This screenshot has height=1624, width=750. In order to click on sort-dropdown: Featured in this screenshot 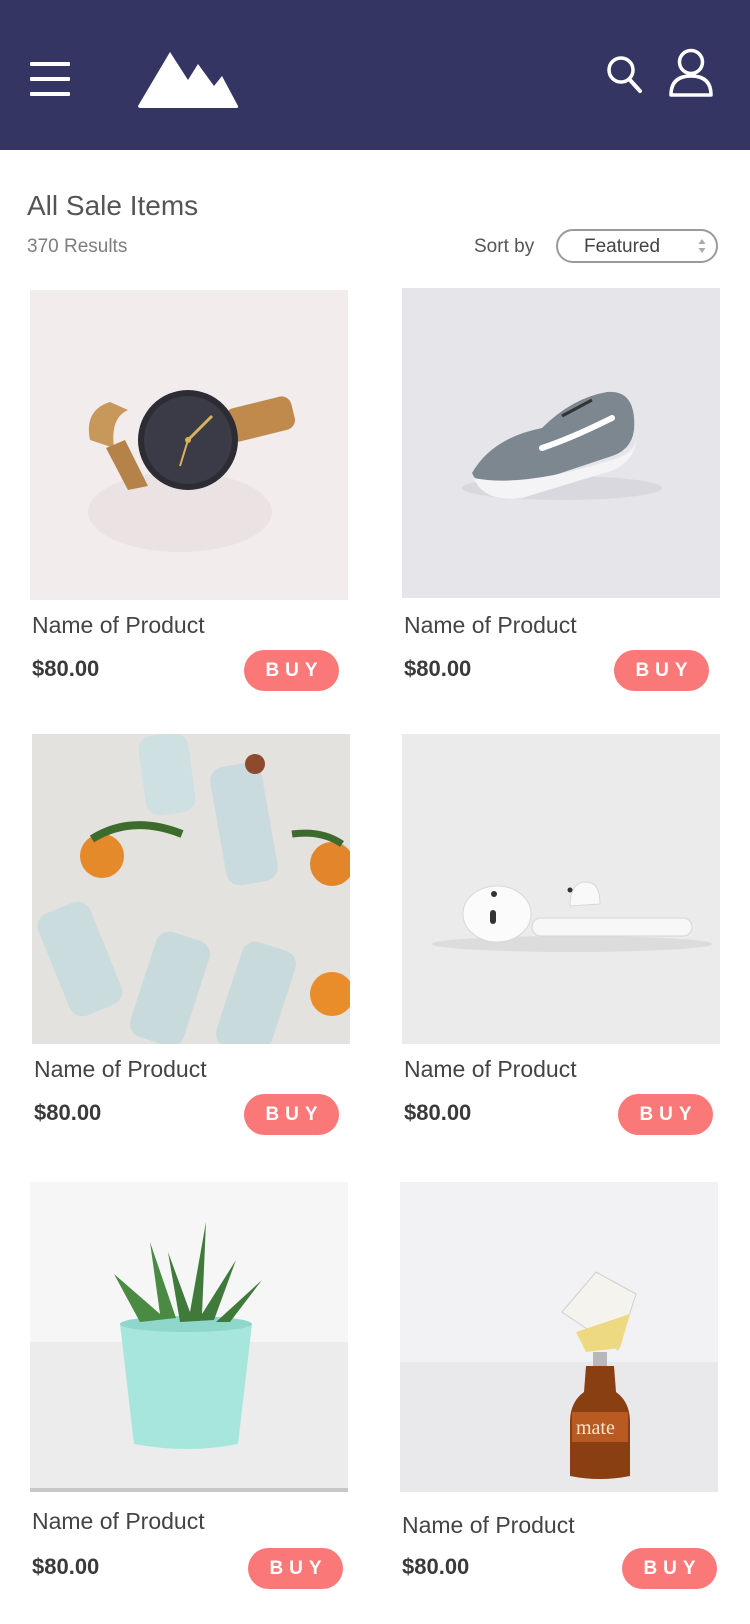, I will do `click(637, 246)`.